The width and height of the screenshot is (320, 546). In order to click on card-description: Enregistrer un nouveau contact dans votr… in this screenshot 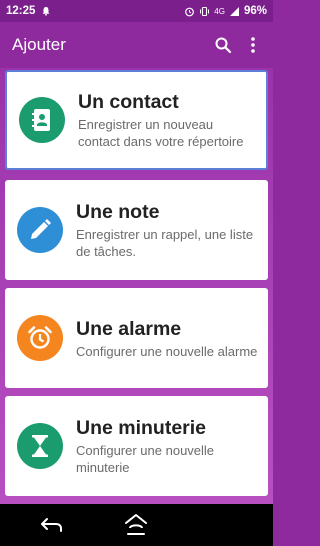, I will do `click(161, 133)`.